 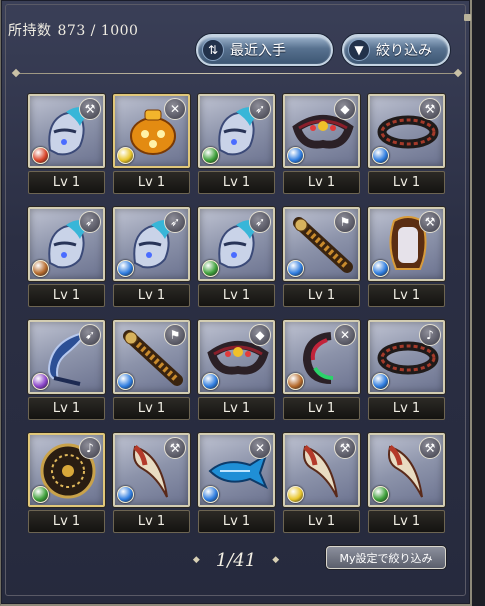 I want to click on item-count: 所持数 873 / 1000, so click(x=73, y=30).